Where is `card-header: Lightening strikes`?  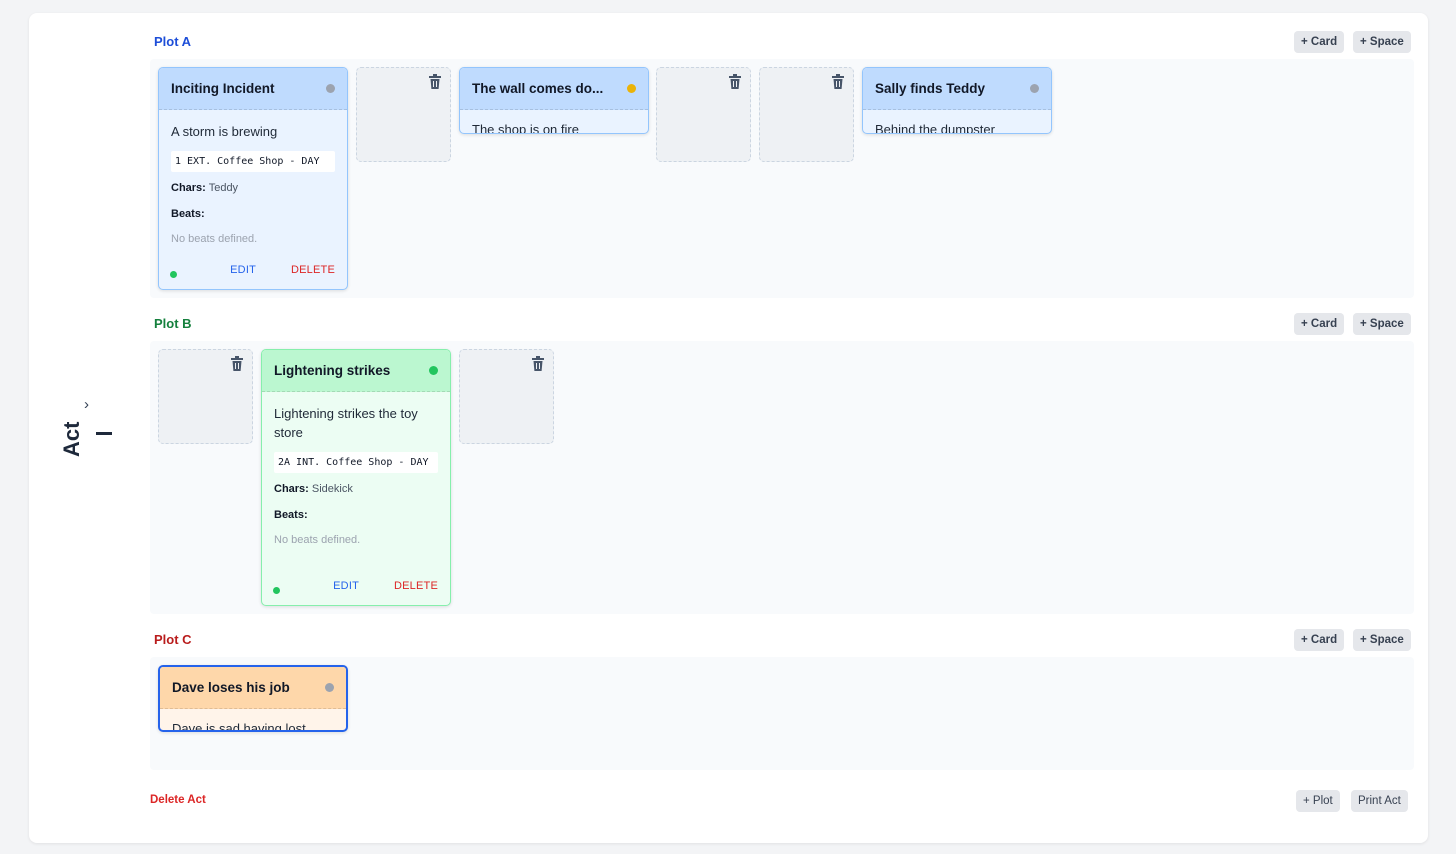 card-header: Lightening strikes is located at coordinates (356, 371).